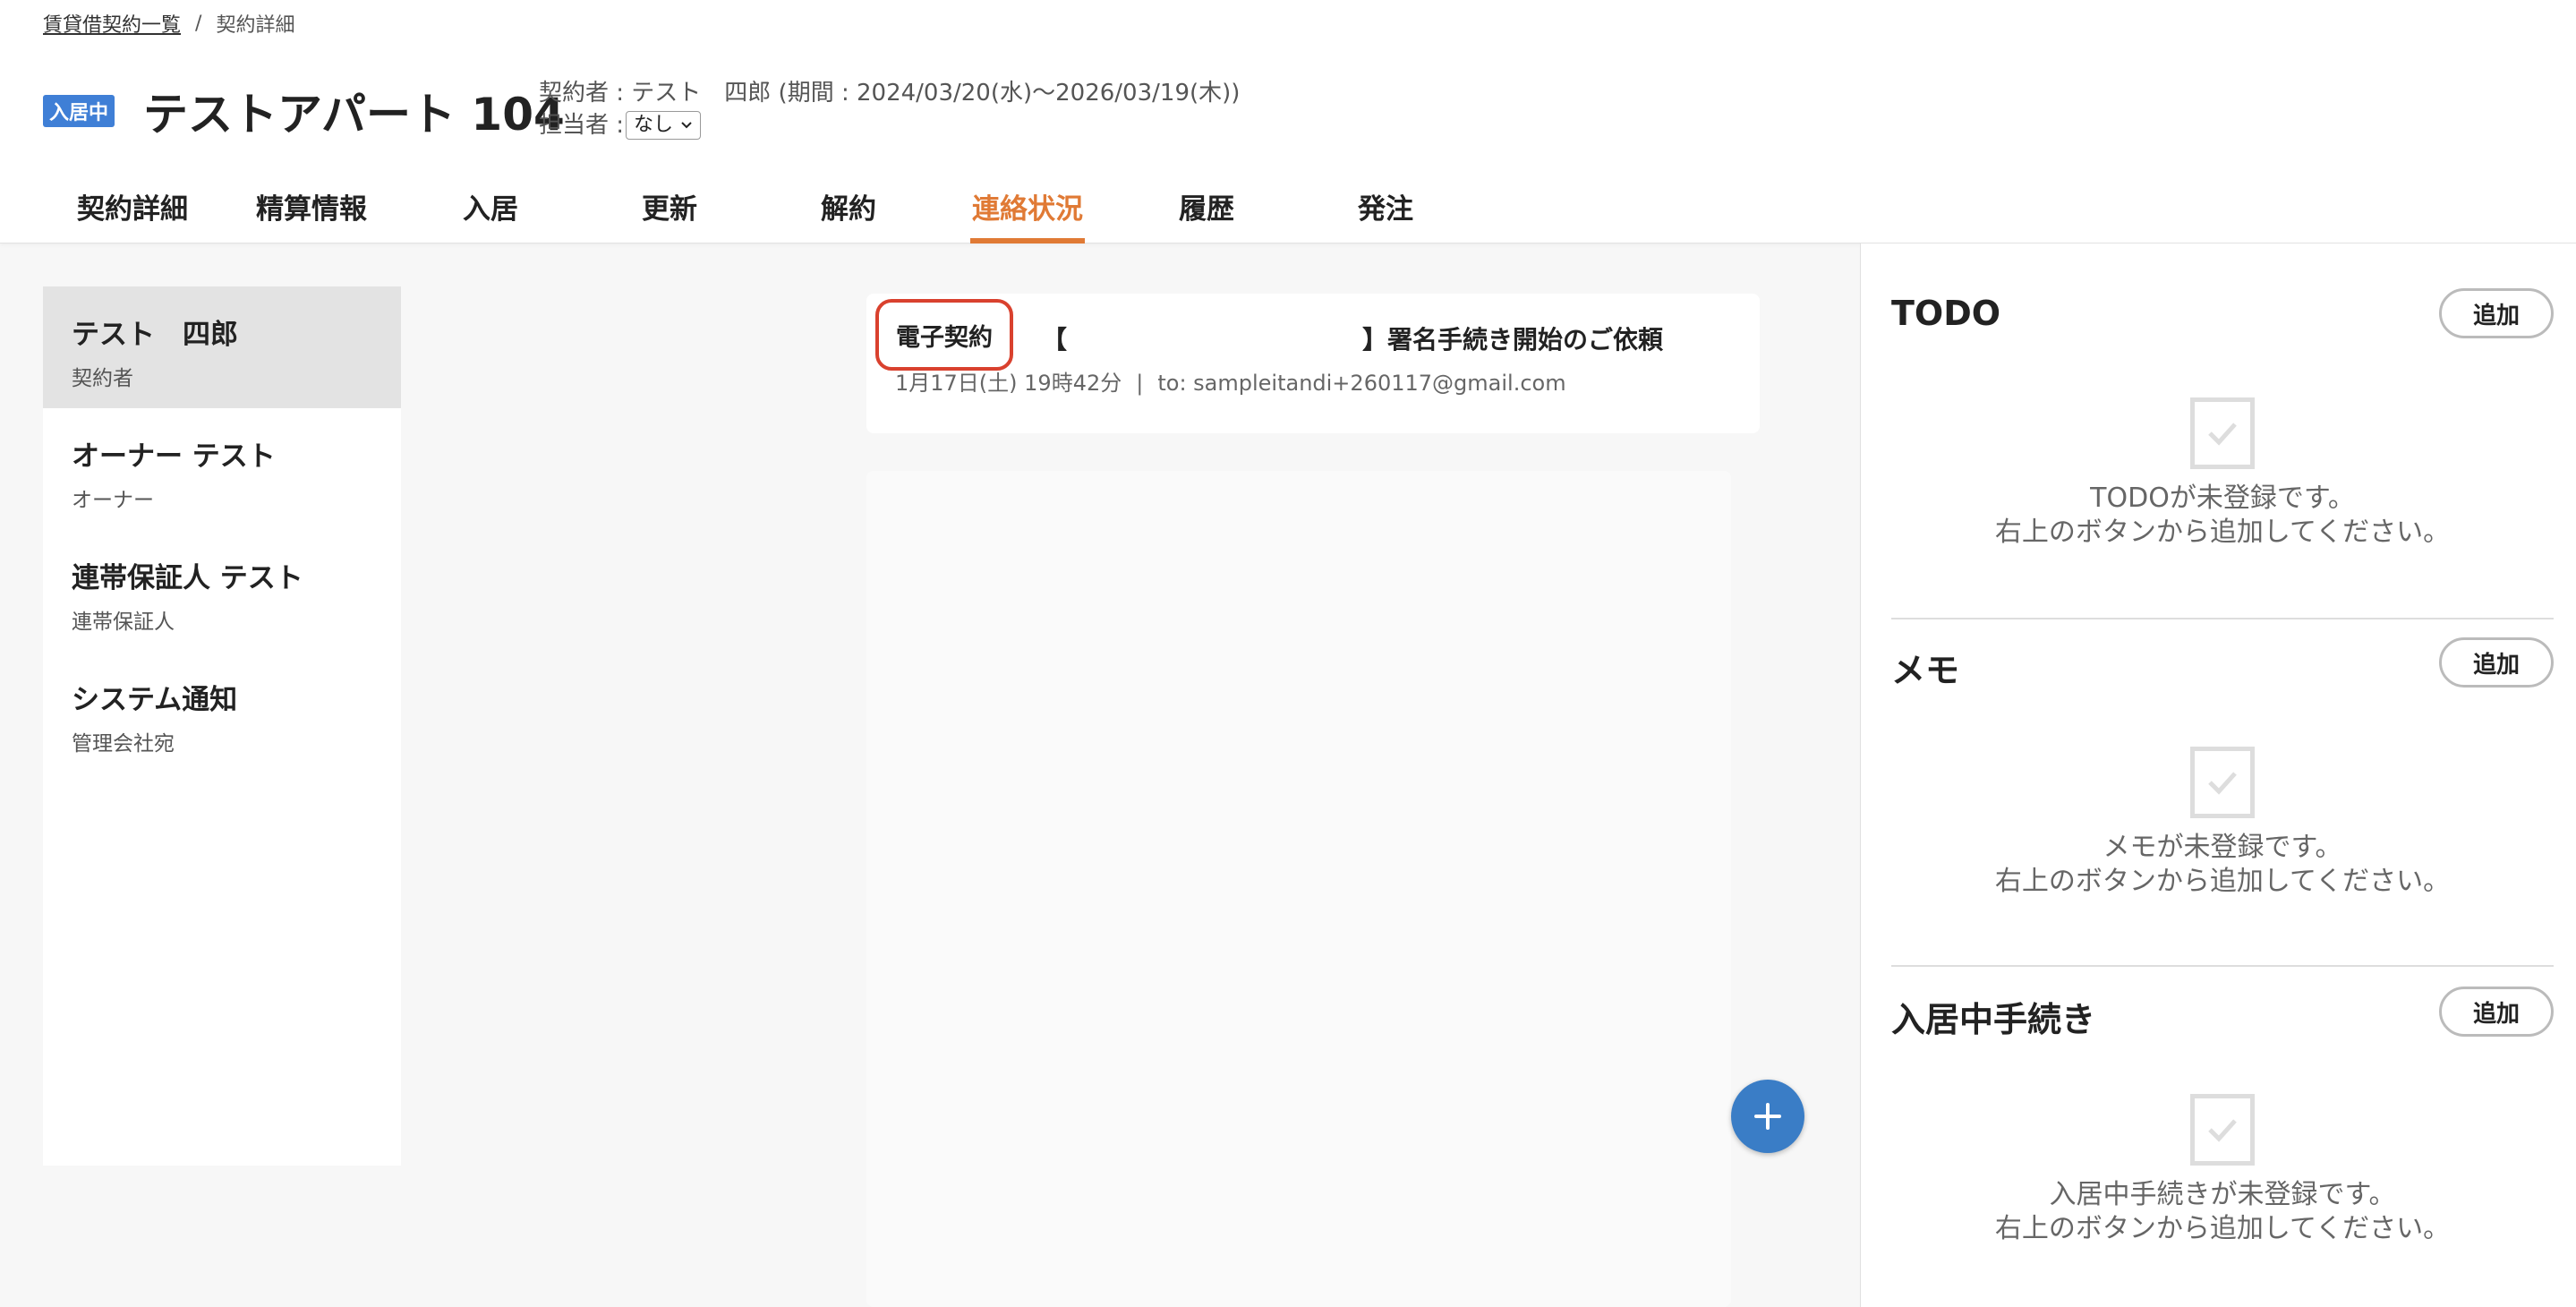  I want to click on tab-label: 契約詳細, so click(132, 209).